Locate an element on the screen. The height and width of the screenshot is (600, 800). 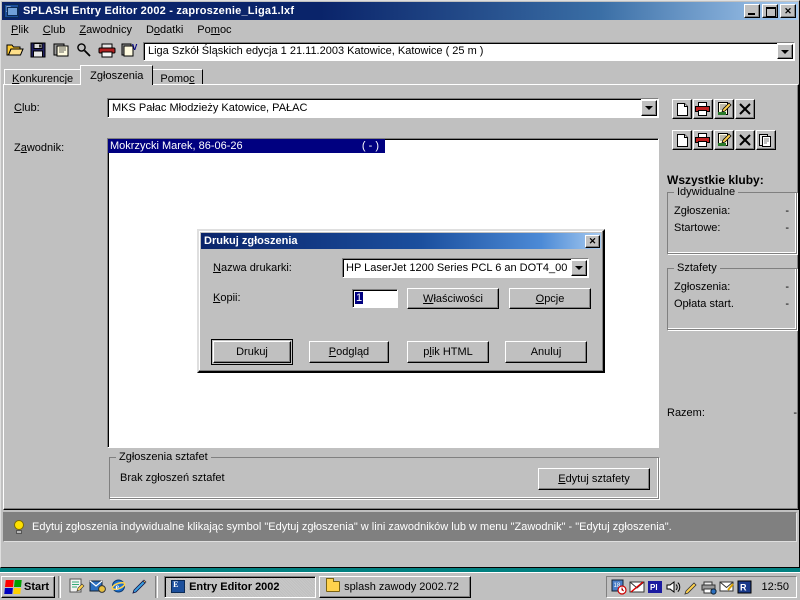
properties-icon is located at coordinates (61, 50).